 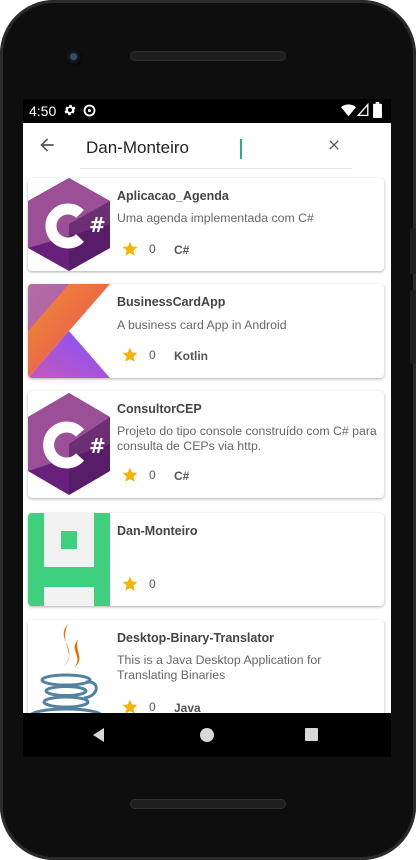 I want to click on front-camera, so click(x=74, y=57).